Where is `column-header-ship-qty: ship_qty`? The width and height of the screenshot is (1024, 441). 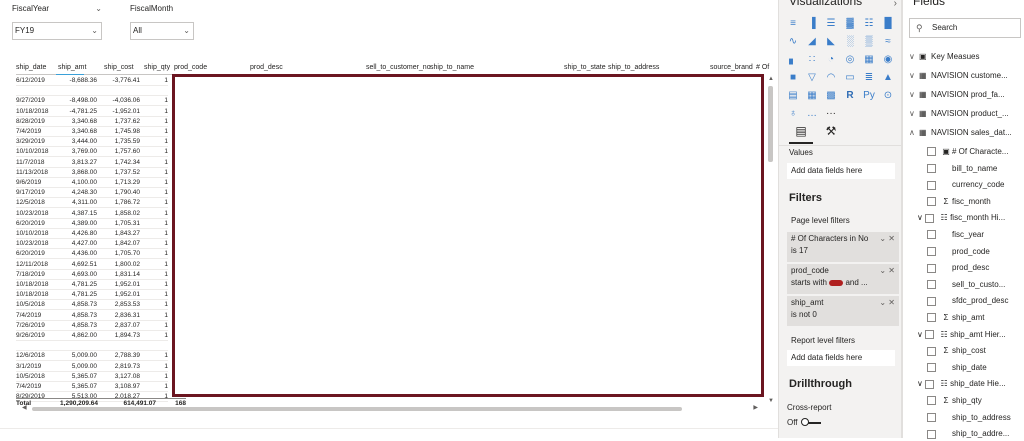
column-header-ship-qty: ship_qty is located at coordinates (157, 69).